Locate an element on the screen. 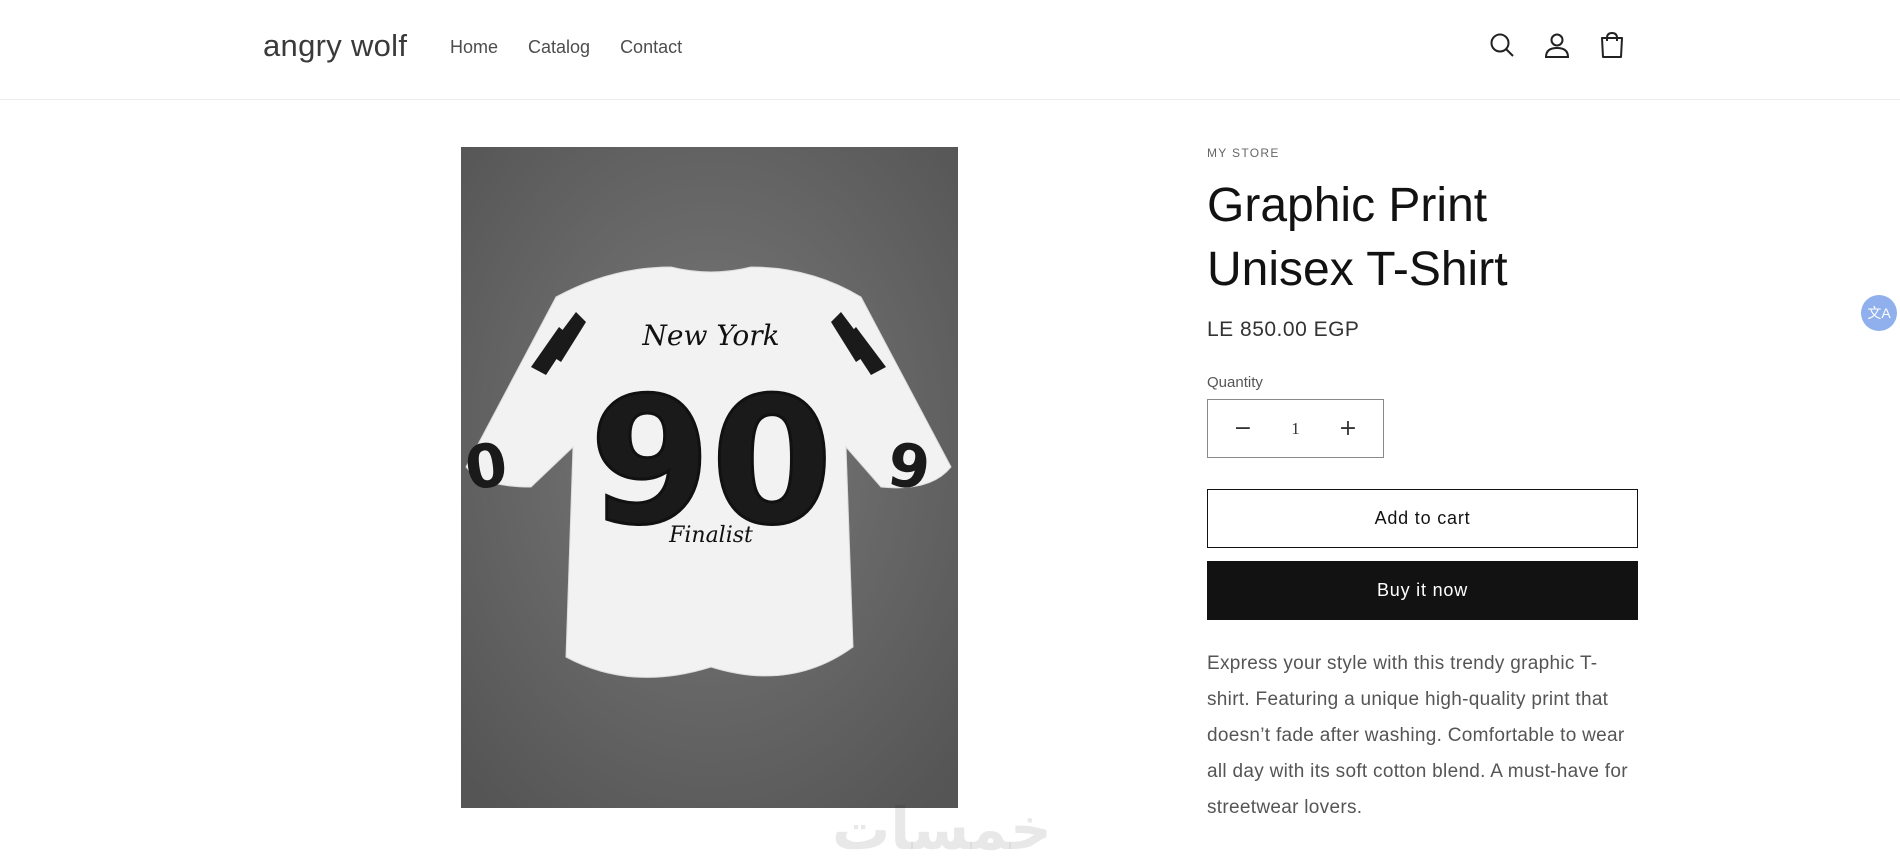 Image resolution: width=1900 pixels, height=865 pixels. nav-catalog: Catalog is located at coordinates (559, 47).